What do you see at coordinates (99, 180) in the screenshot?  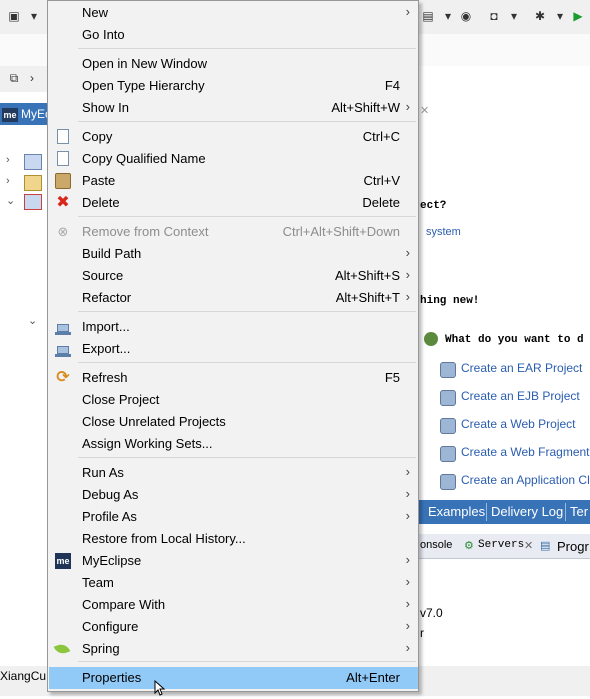 I see `menu-item-label: Paste` at bounding box center [99, 180].